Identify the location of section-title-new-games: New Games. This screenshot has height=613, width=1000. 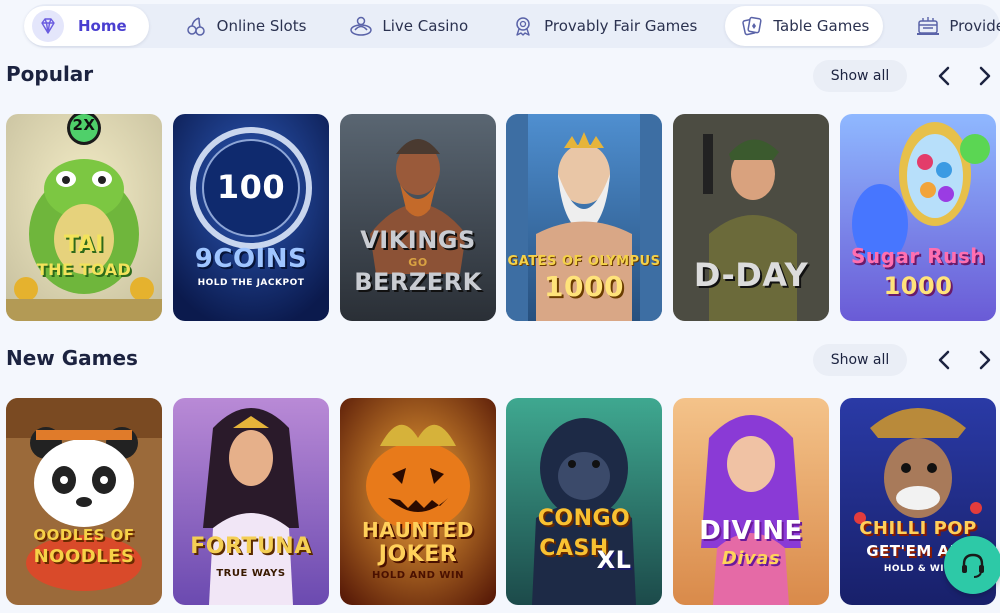
(72, 358).